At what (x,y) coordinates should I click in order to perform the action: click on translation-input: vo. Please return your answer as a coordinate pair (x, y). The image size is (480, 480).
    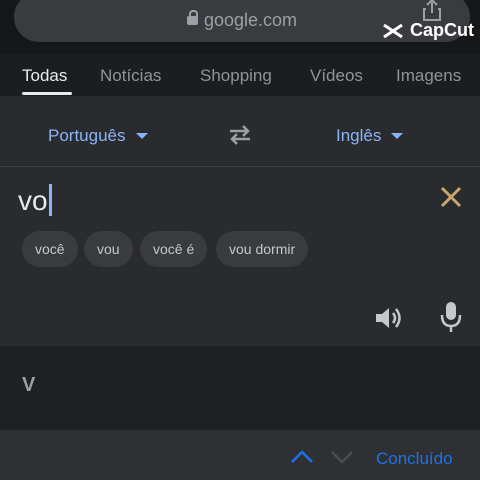
    Looking at the image, I should click on (35, 200).